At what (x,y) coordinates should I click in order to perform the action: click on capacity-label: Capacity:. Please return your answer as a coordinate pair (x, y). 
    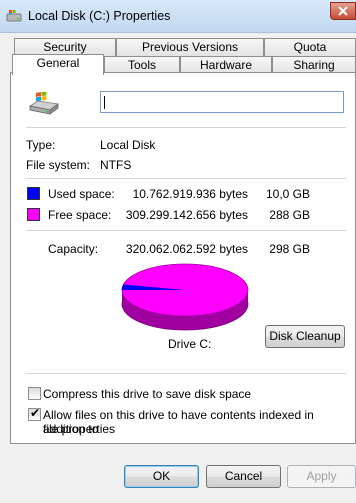
    Looking at the image, I should click on (73, 249).